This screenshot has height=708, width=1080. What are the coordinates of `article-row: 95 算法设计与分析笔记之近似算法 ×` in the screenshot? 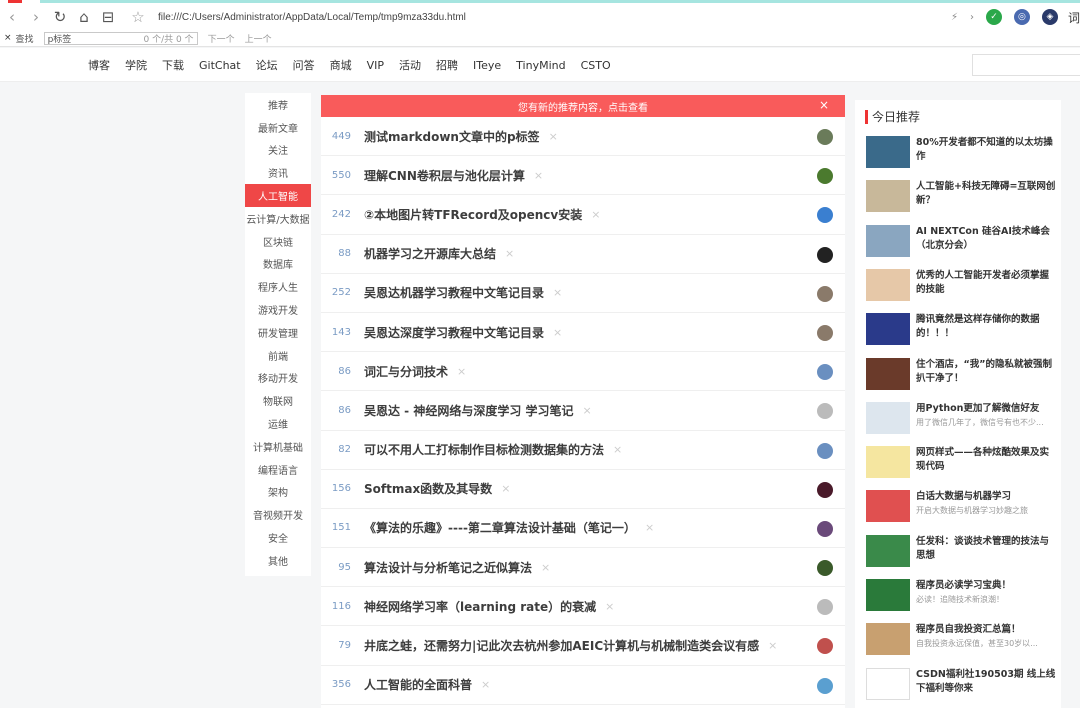 It's located at (583, 568).